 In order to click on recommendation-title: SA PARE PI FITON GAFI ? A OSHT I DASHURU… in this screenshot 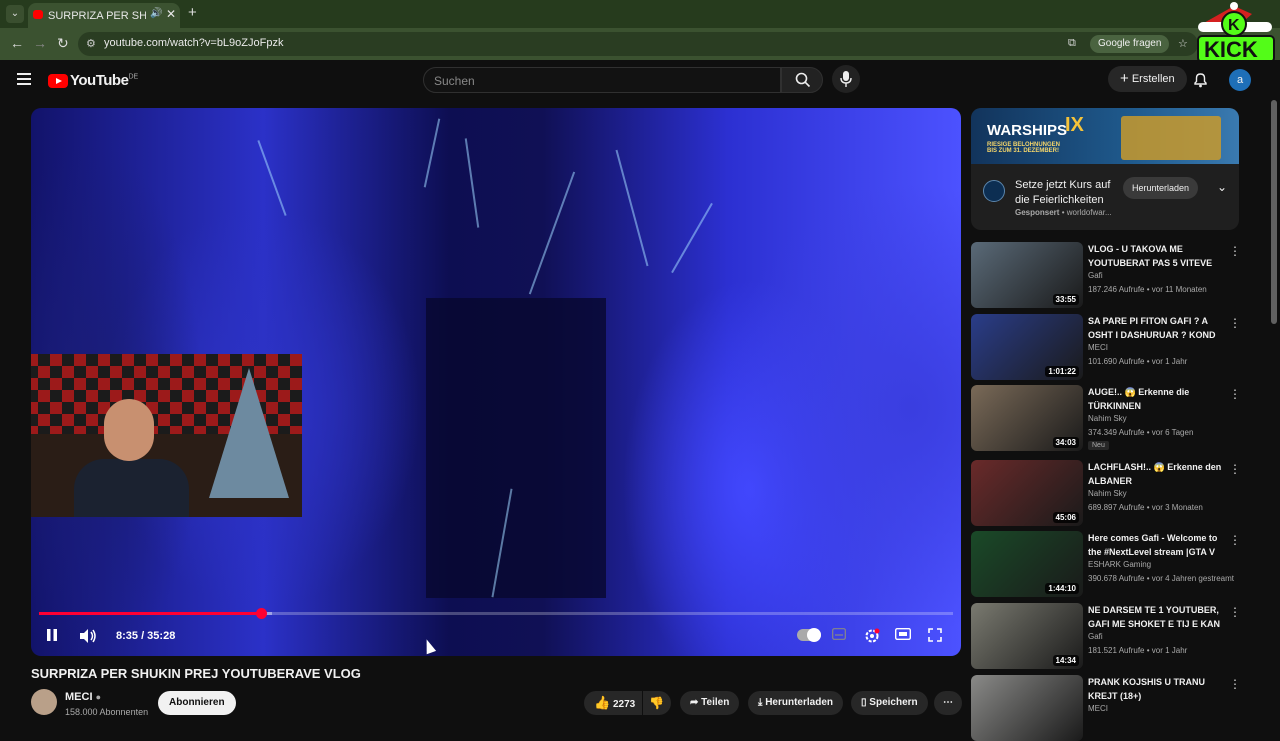, I will do `click(1156, 328)`.